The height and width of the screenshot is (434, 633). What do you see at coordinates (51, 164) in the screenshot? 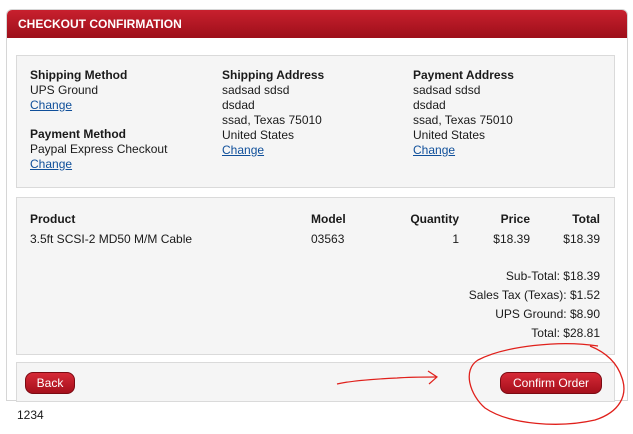
I see `change-payment-method-link: Change` at bounding box center [51, 164].